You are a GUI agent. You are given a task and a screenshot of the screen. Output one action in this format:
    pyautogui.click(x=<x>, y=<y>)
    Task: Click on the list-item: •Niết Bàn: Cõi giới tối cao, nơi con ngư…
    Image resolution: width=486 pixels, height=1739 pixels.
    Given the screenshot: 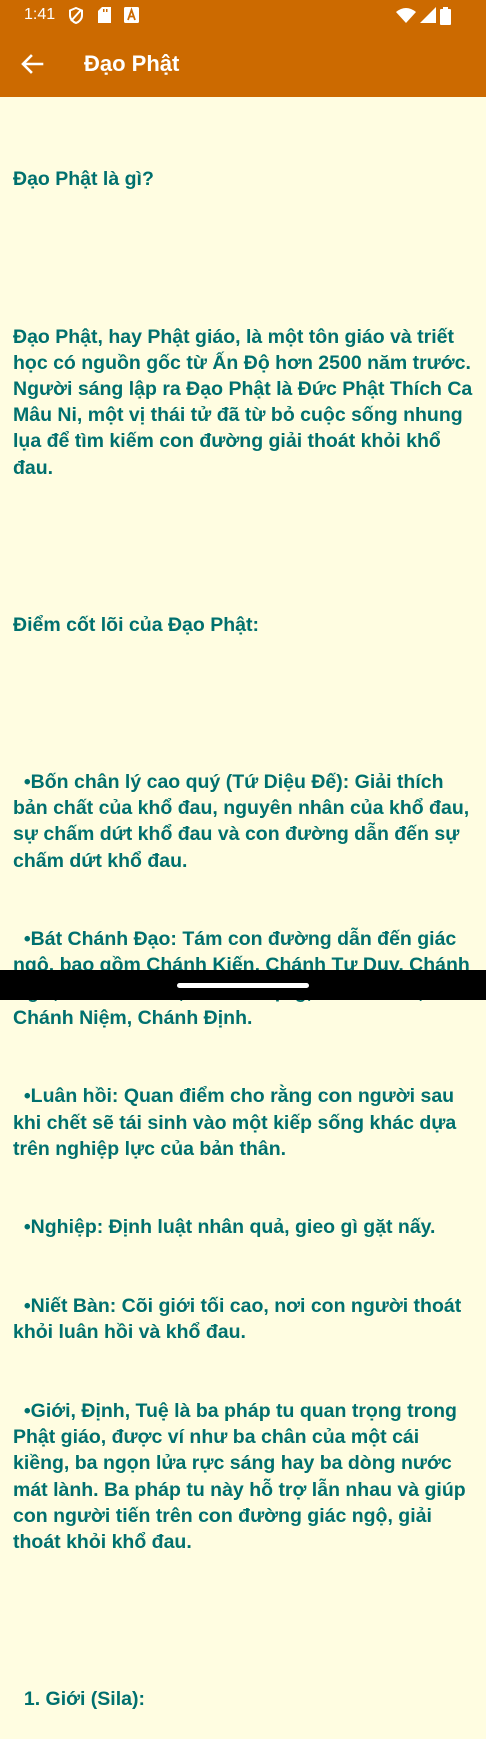 What is the action you would take?
    pyautogui.click(x=240, y=1319)
    